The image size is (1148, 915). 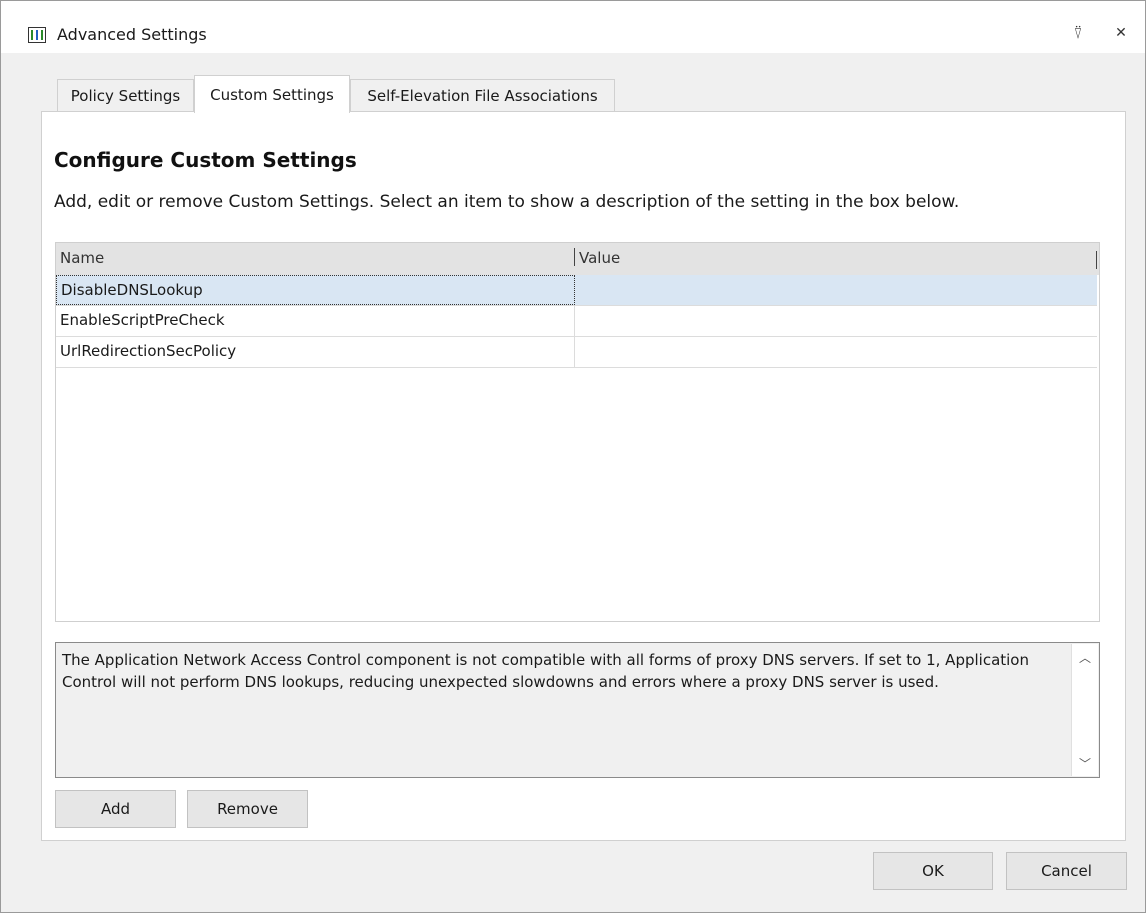 What do you see at coordinates (315, 321) in the screenshot?
I see `row-name-cell: EnableScriptPreCheck` at bounding box center [315, 321].